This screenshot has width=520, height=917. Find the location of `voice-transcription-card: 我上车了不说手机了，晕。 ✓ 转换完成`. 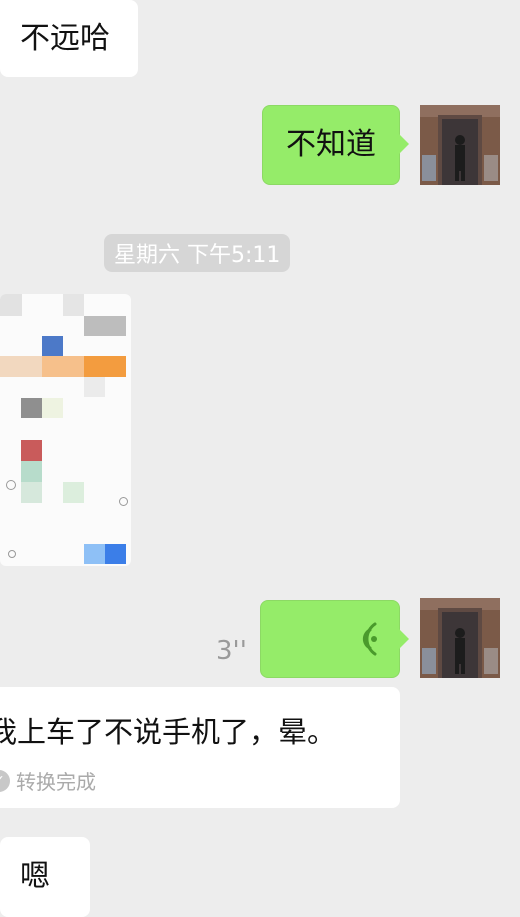

voice-transcription-card: 我上车了不说手机了，晕。 ✓ 转换完成 is located at coordinates (200, 747).